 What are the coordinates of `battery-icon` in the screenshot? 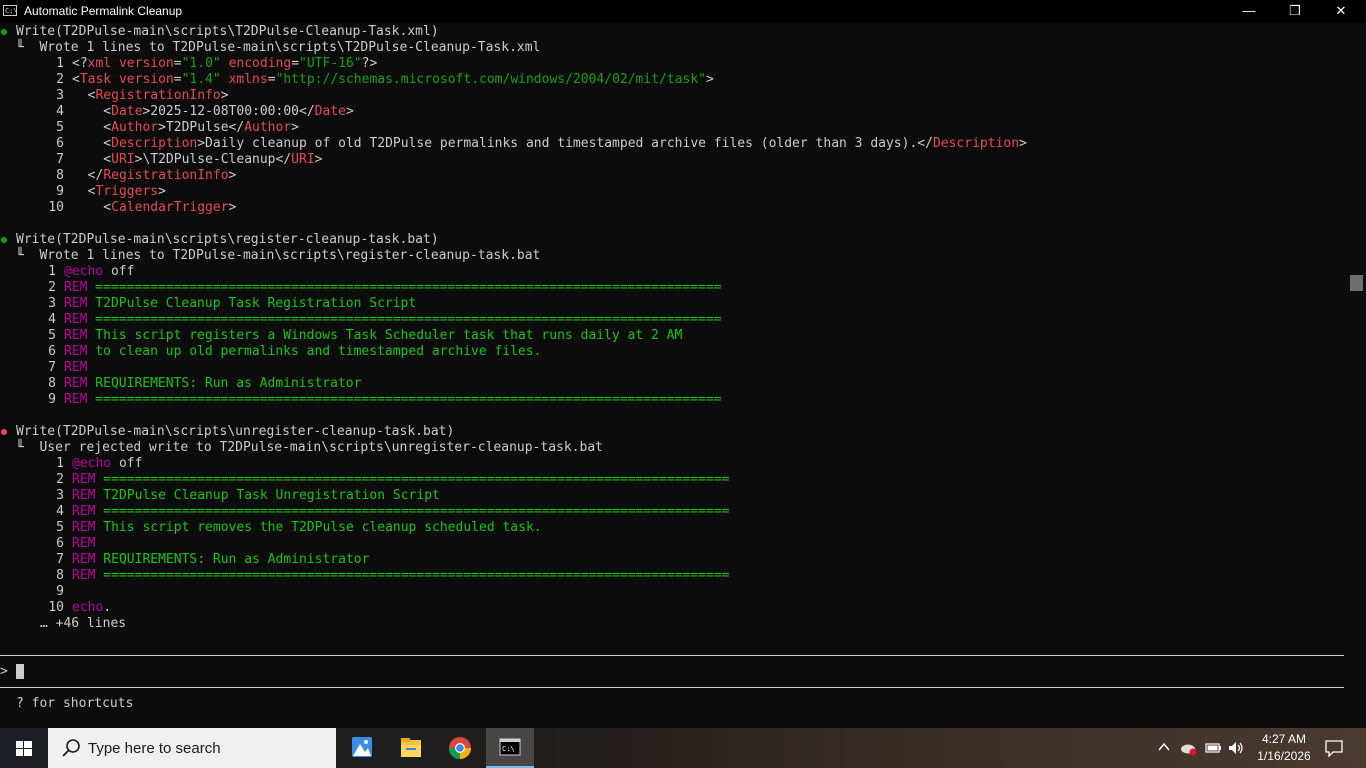 It's located at (1213, 749).